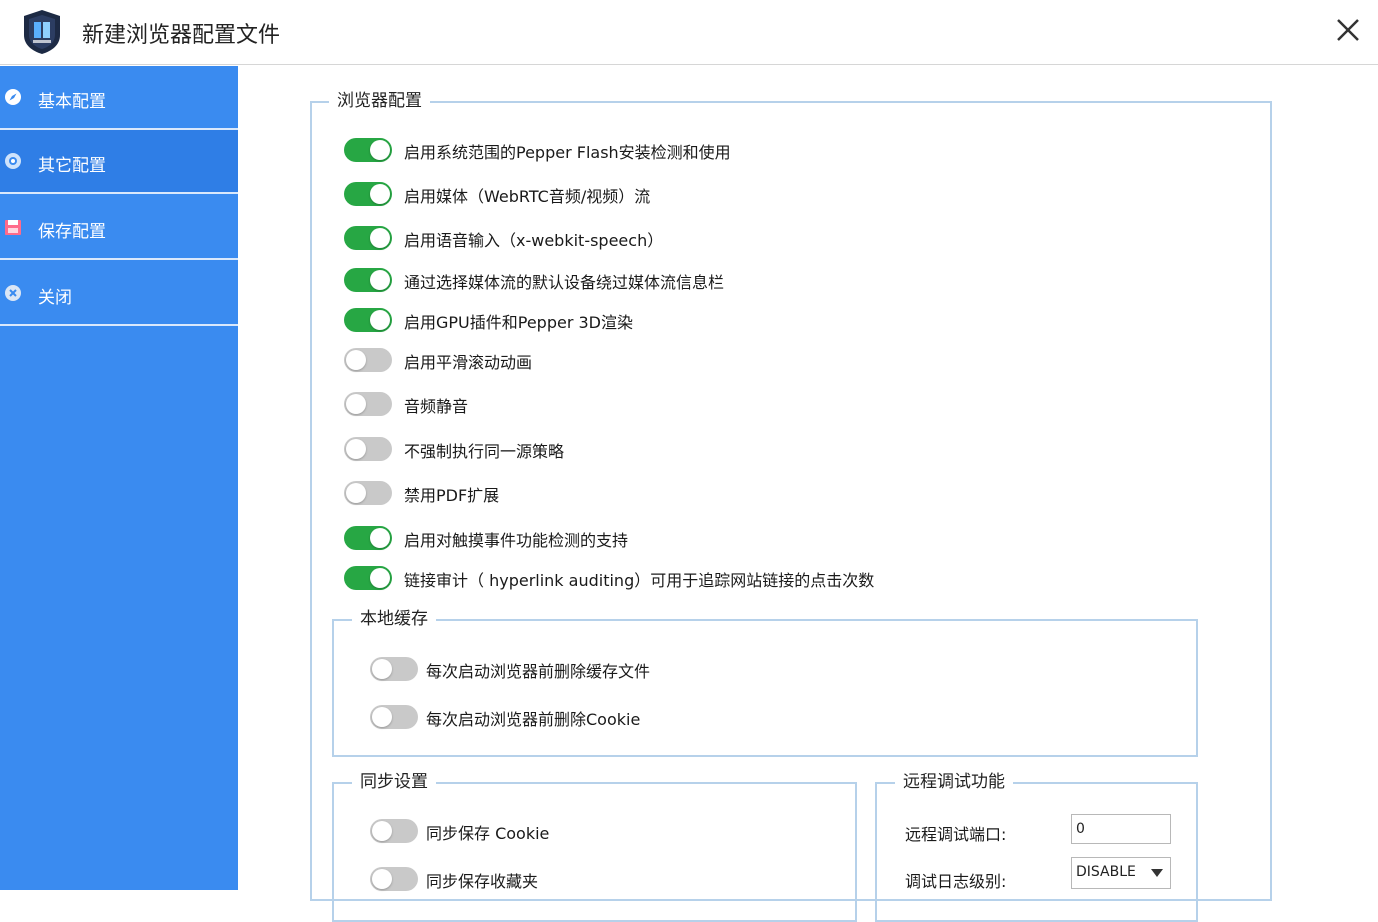 The width and height of the screenshot is (1378, 922). Describe the element at coordinates (516, 540) in the screenshot. I see `option-label: 启用对触摸事件功能检测的支持` at that location.